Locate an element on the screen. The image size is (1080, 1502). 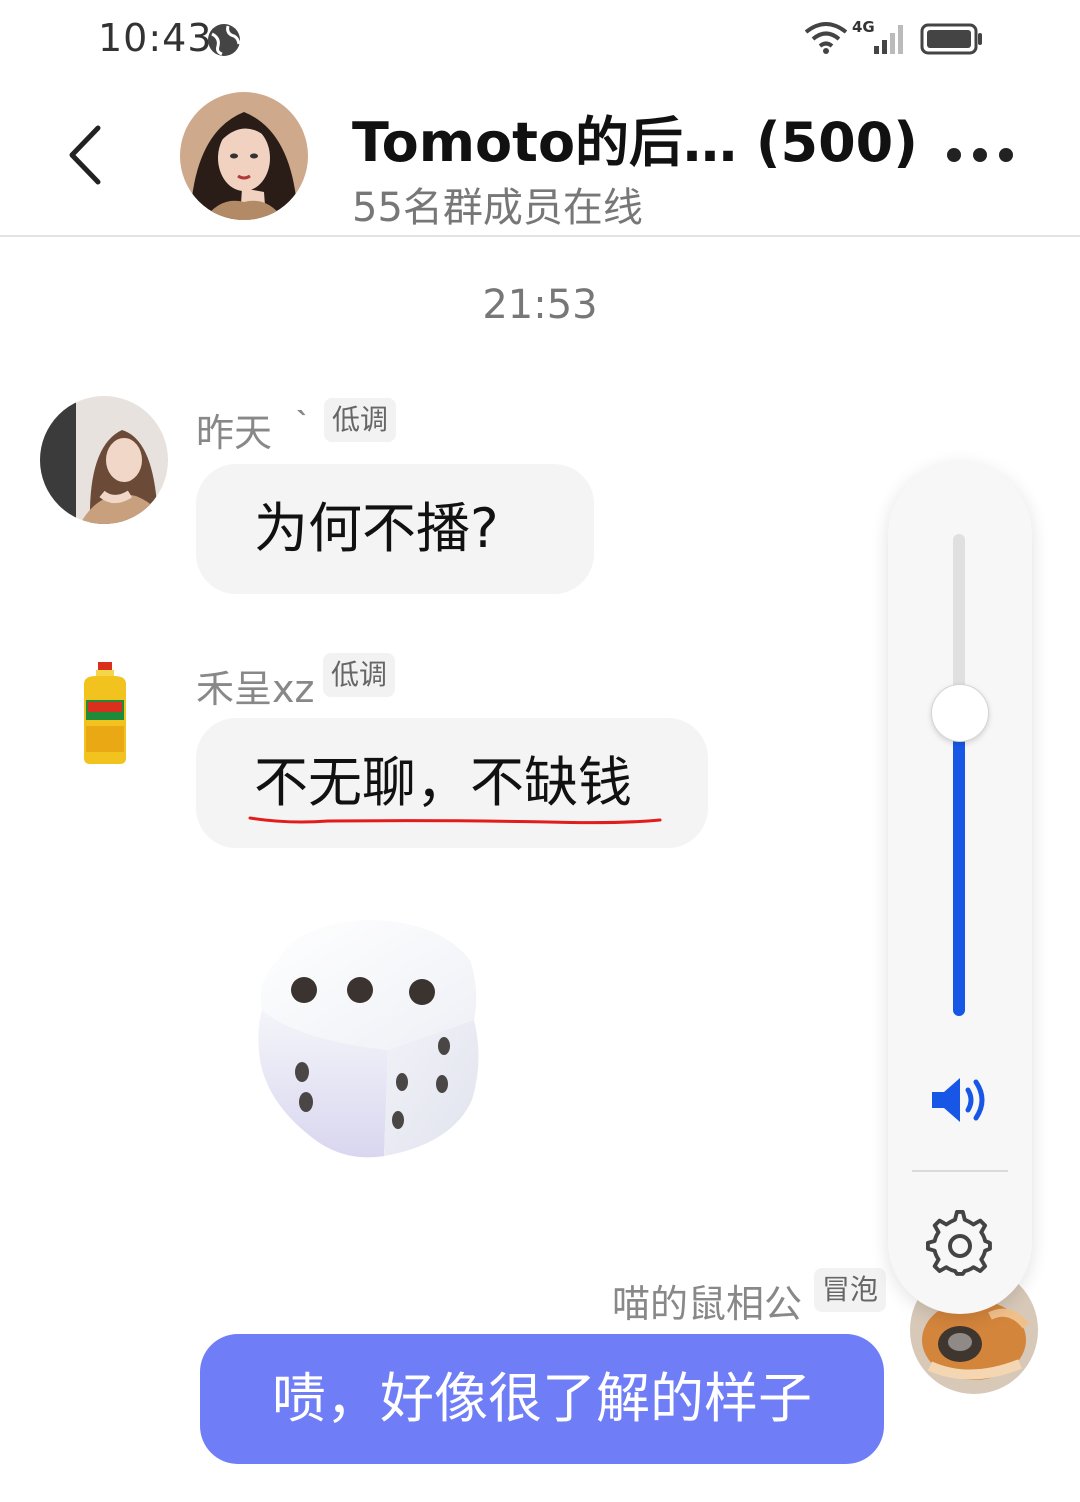
more-dots-icon is located at coordinates (980, 155).